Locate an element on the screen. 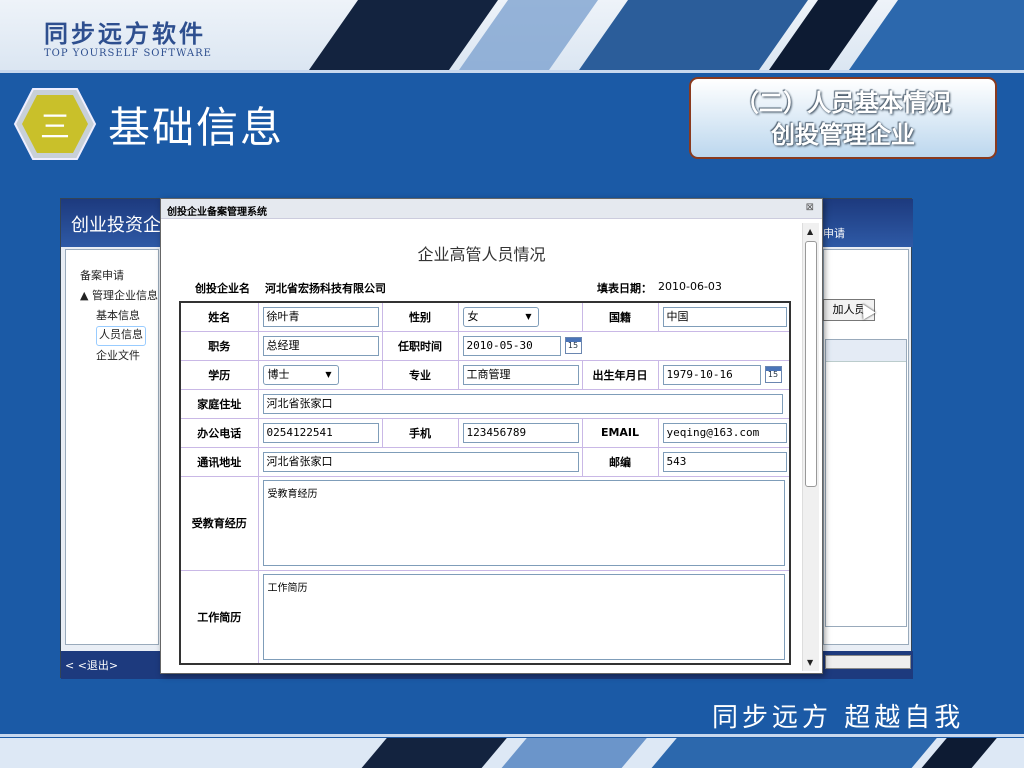  nav-item-company-info: ▲ 管理企业信息 is located at coordinates (119, 296).